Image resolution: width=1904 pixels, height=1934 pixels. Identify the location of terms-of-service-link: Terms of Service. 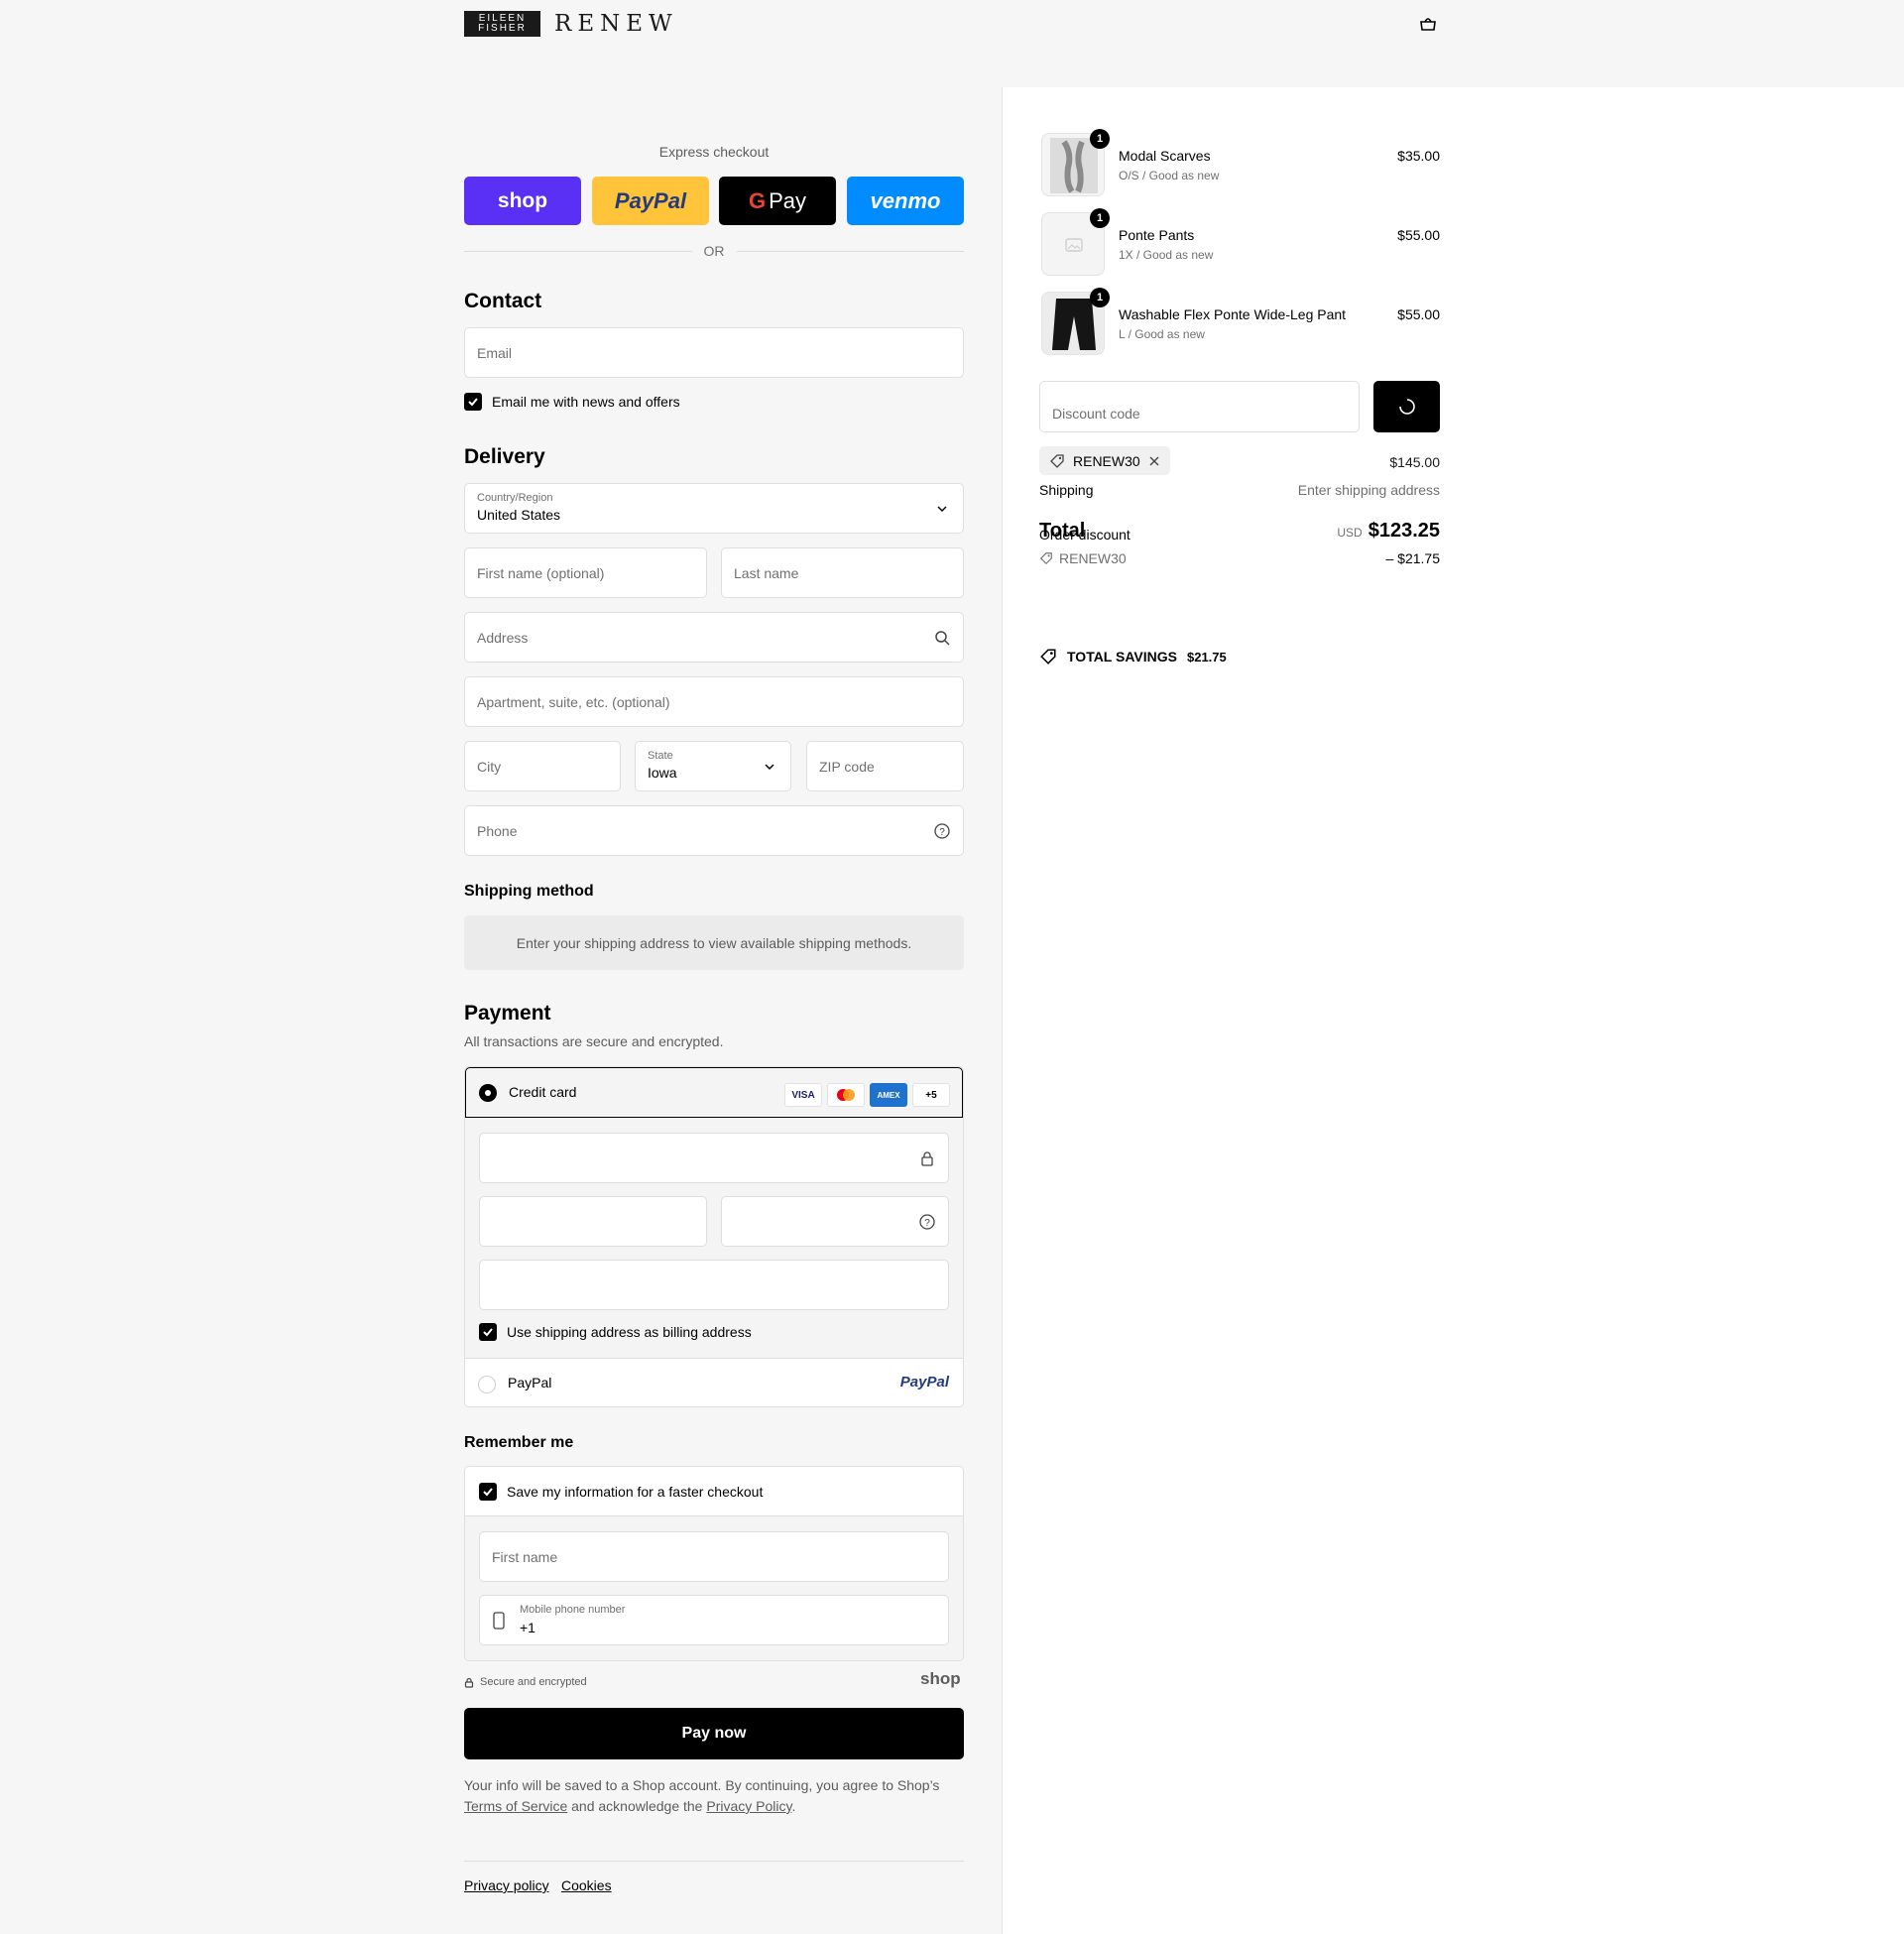
(515, 1806).